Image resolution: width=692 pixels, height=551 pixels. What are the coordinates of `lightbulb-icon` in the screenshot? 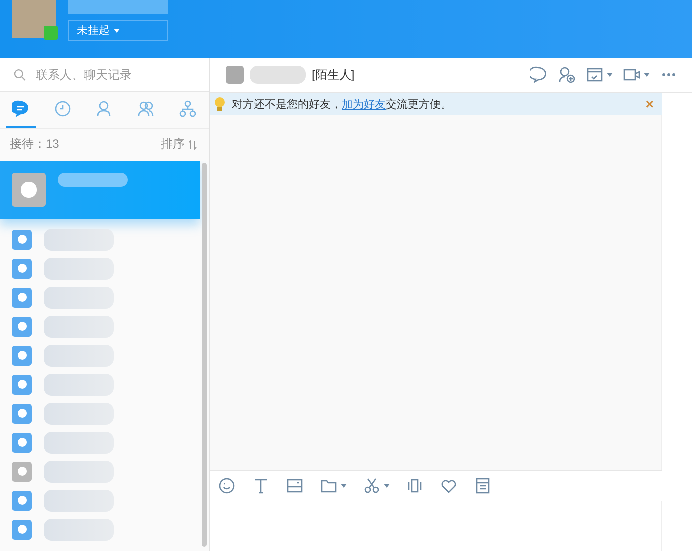 It's located at (220, 104).